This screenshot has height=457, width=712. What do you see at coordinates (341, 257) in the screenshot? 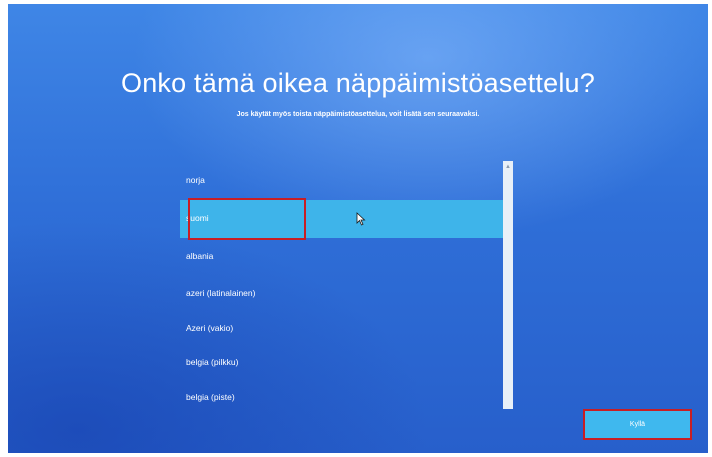
I see `list-item-albania: albania` at bounding box center [341, 257].